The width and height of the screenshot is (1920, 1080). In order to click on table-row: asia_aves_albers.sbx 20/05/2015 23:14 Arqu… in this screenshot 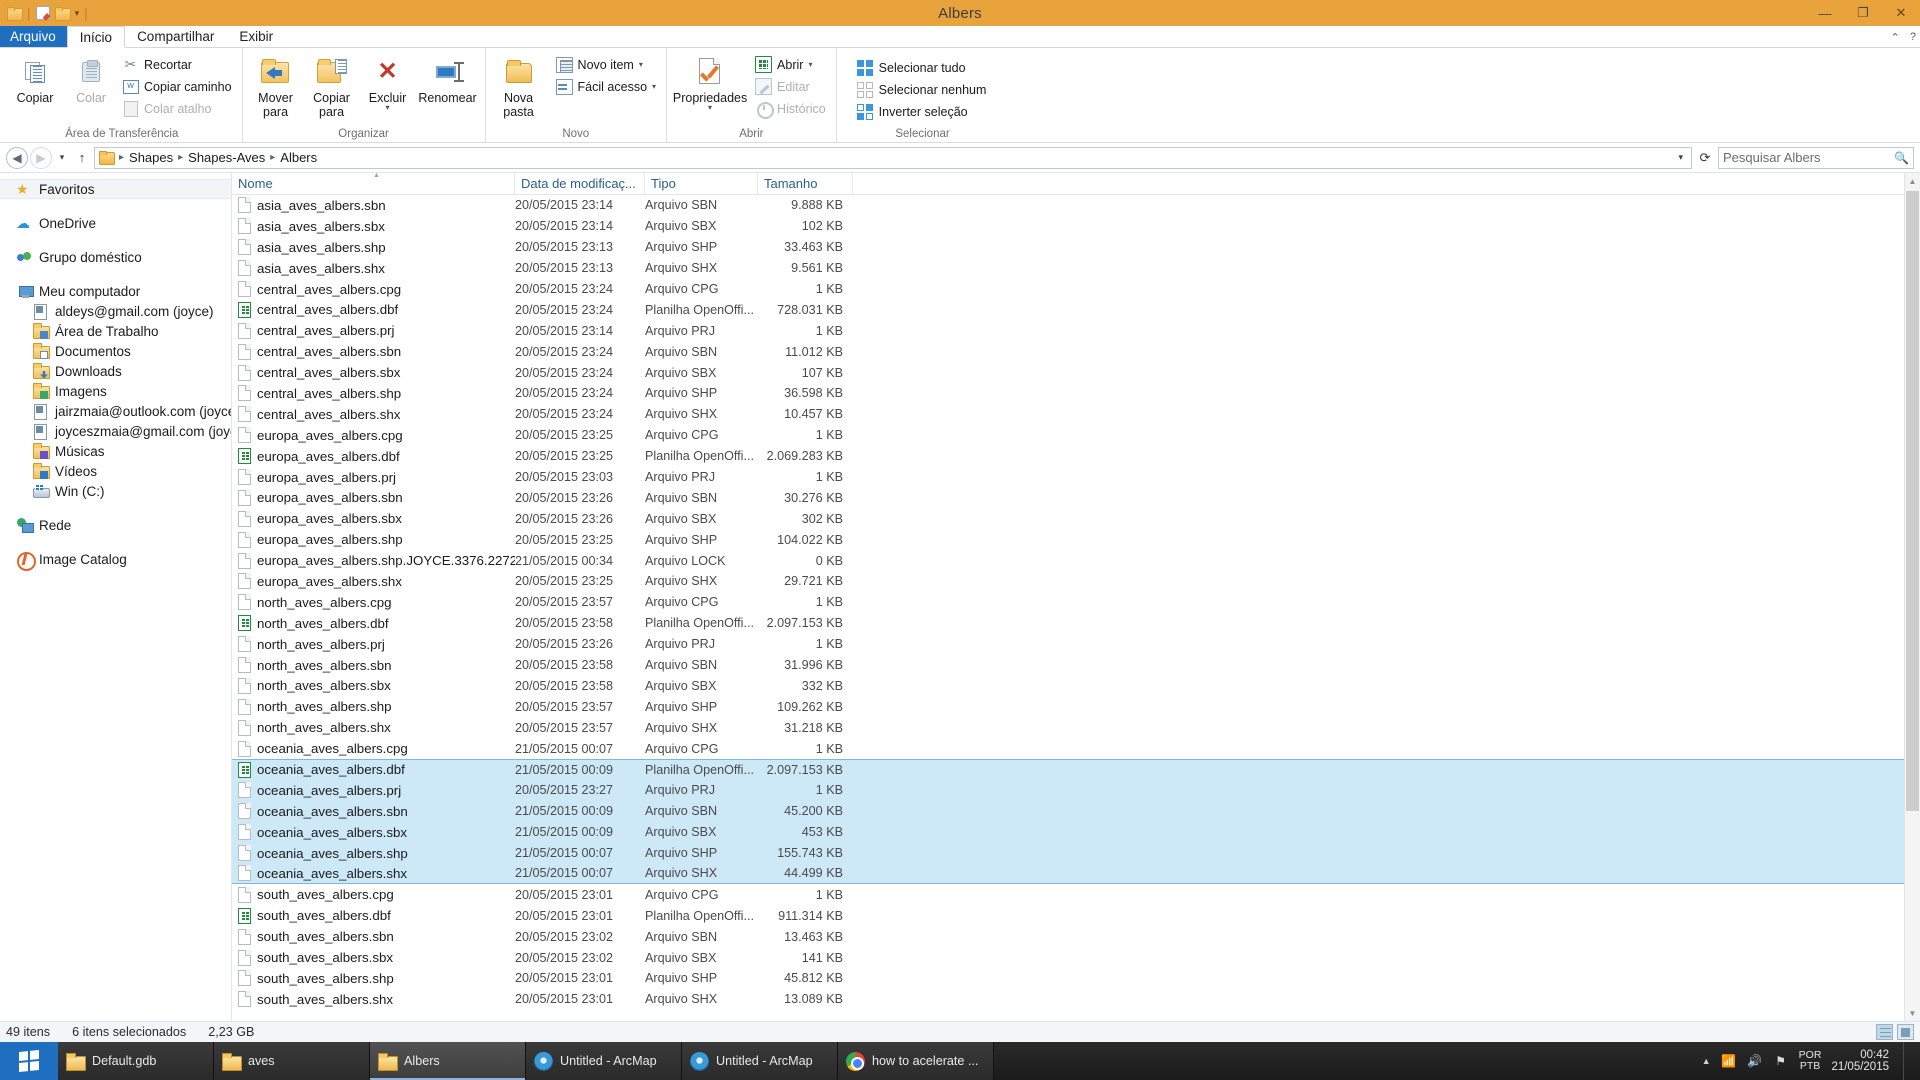, I will do `click(1076, 226)`.